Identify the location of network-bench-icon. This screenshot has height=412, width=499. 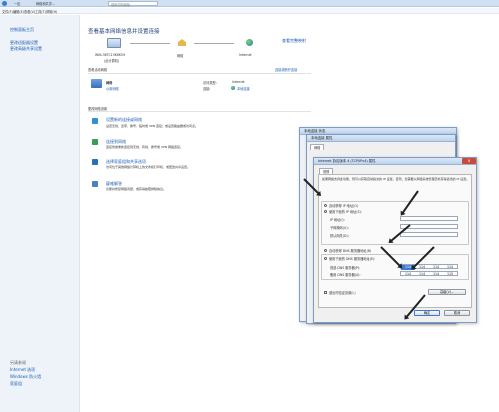
(96, 83).